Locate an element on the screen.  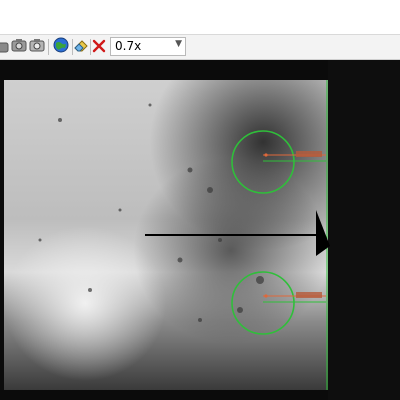
close-button is located at coordinates (99, 47).